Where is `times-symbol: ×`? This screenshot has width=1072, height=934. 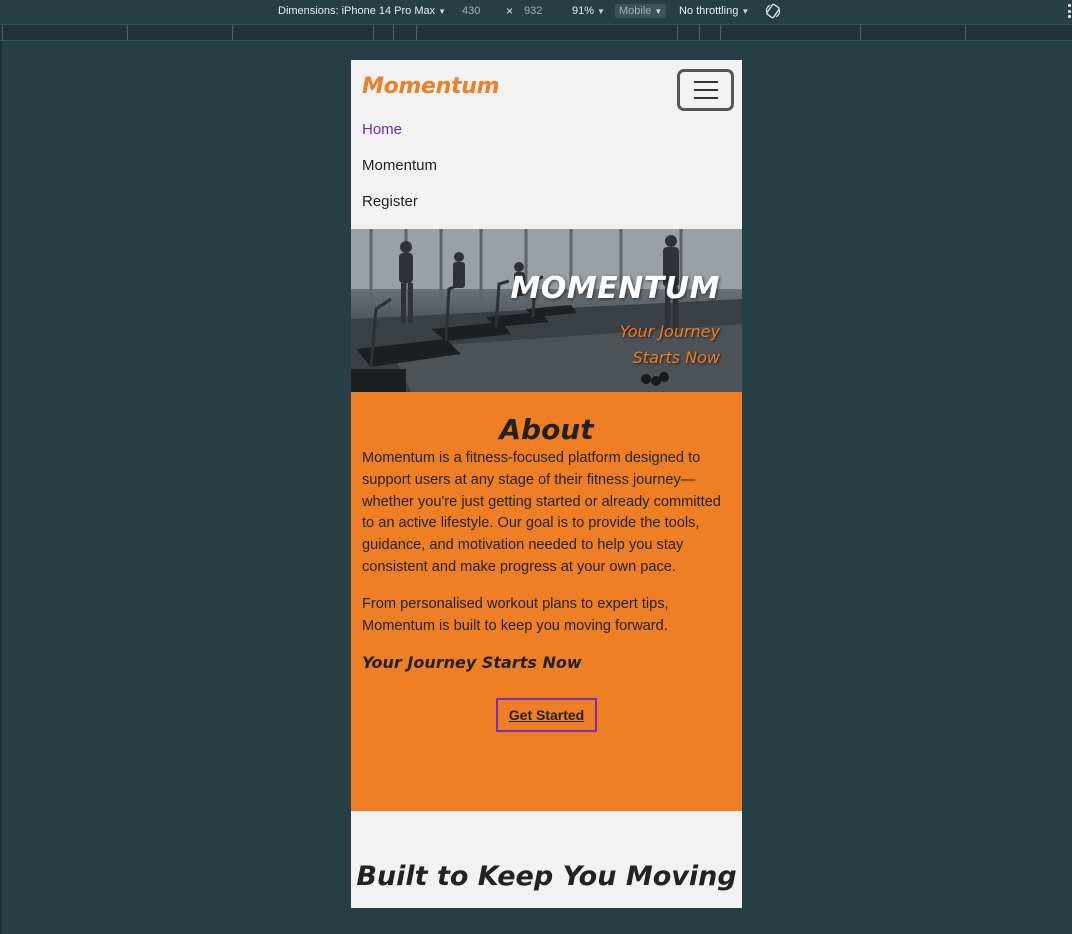
times-symbol: × is located at coordinates (510, 11).